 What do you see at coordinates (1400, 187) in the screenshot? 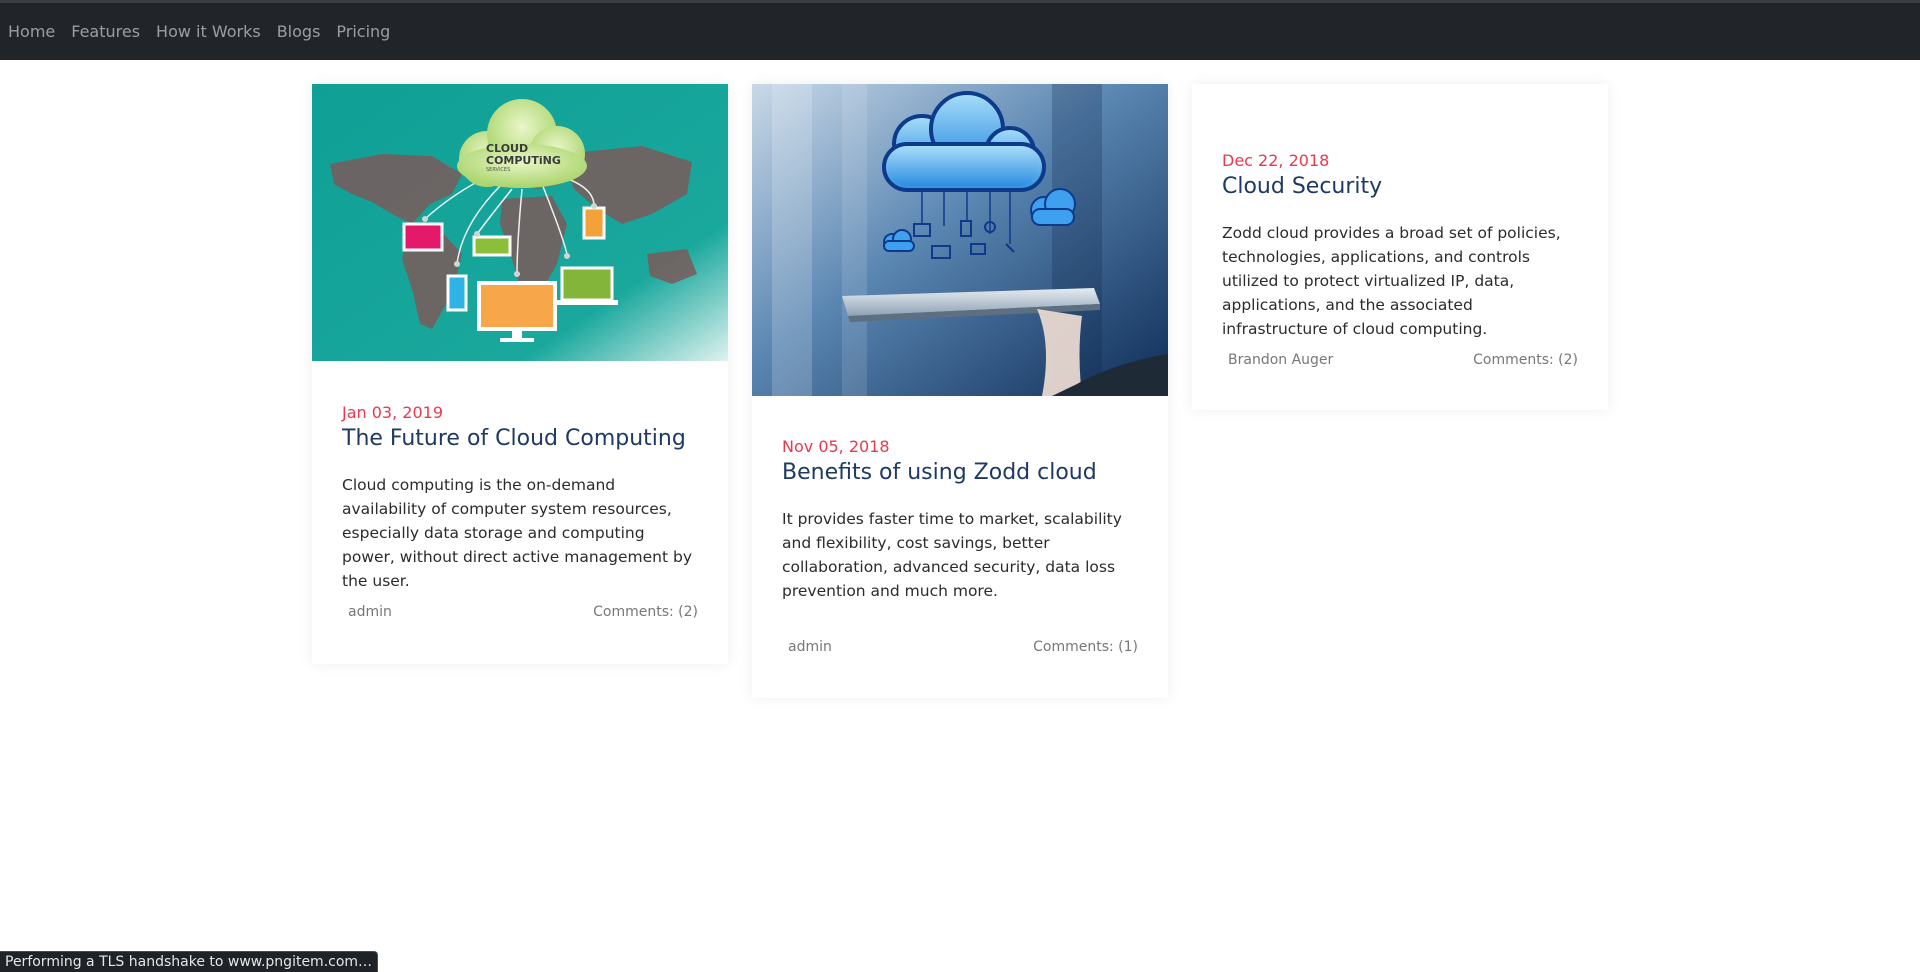
I see `post-title: Cloud Security` at bounding box center [1400, 187].